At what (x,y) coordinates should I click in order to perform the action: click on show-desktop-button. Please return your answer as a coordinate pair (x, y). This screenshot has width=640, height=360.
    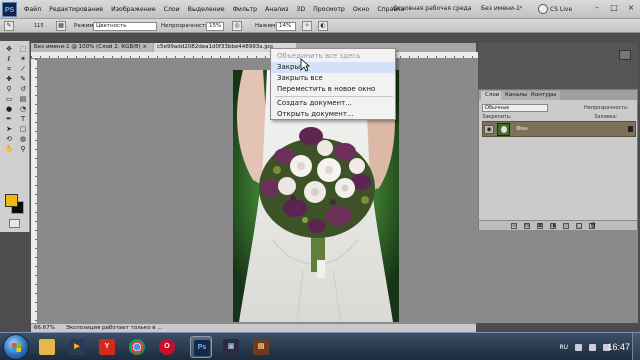
    Looking at the image, I should click on (636, 346).